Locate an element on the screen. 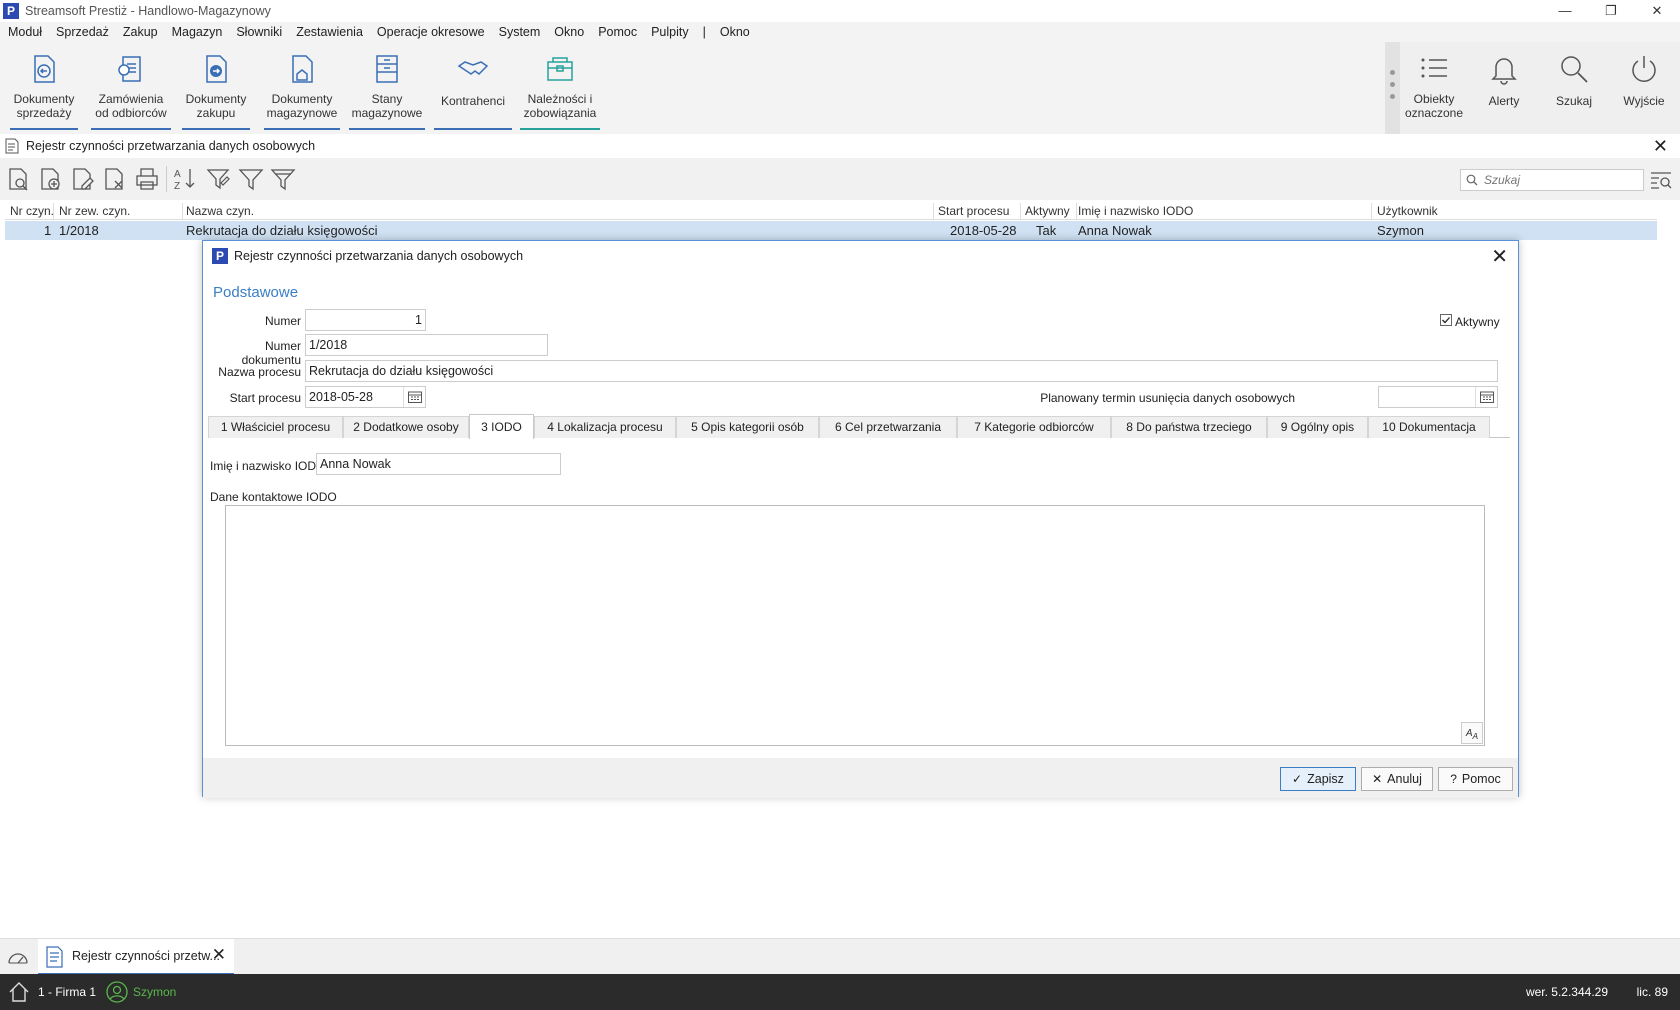  register-document-icon is located at coordinates (12, 146).